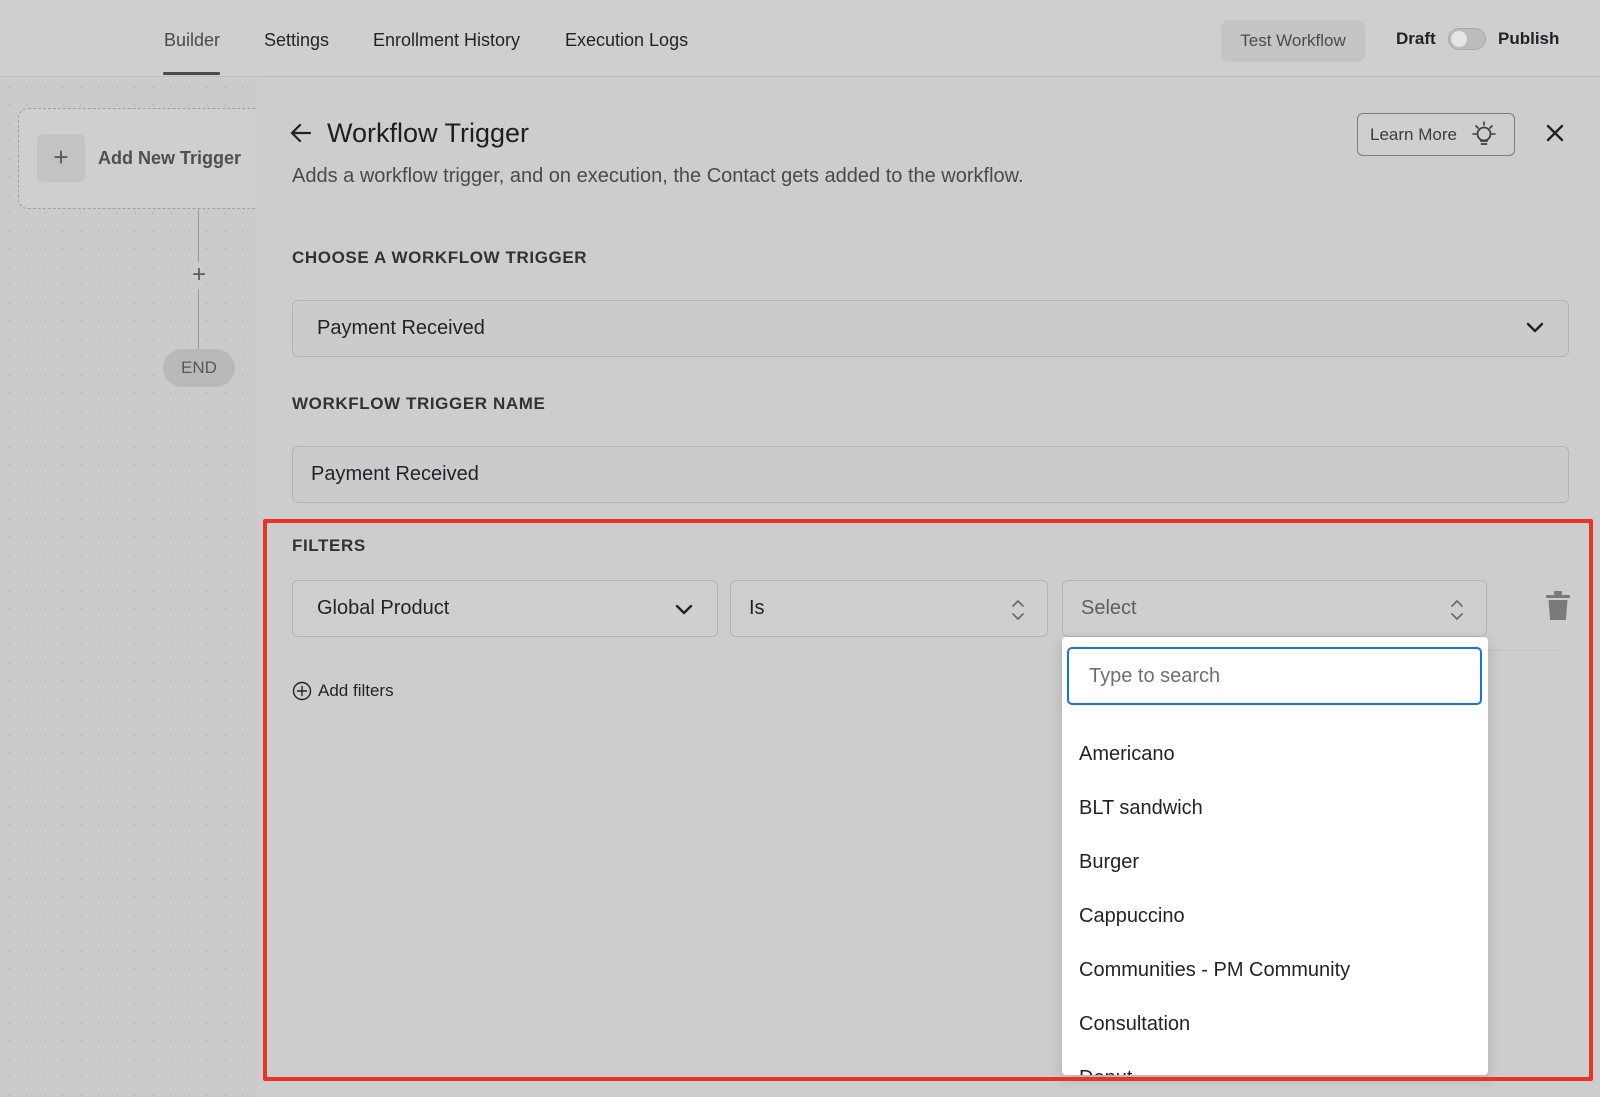  I want to click on filter-value-select: Select, so click(1274, 608).